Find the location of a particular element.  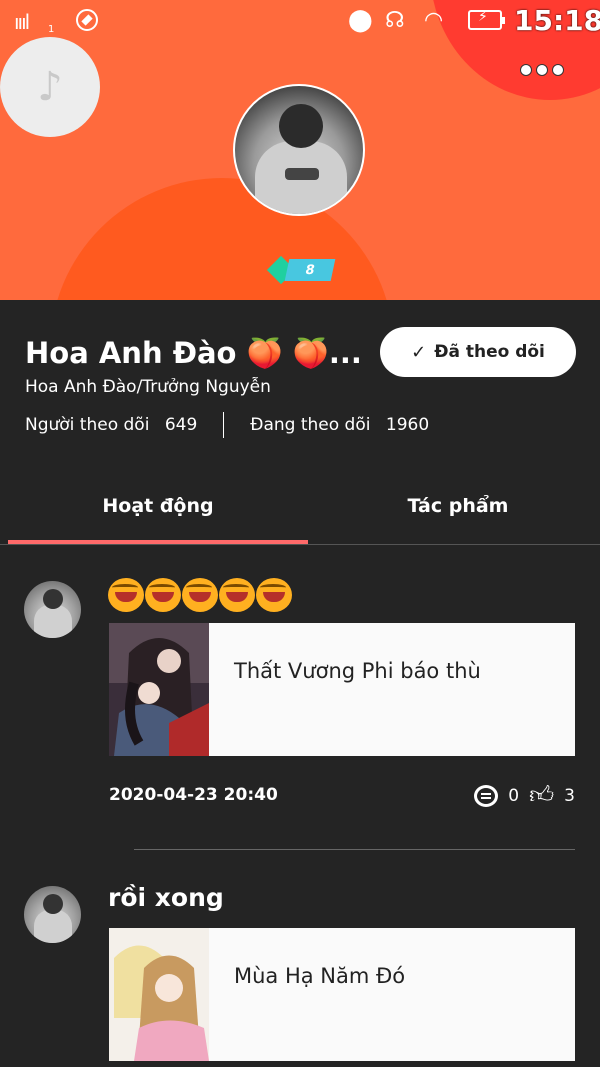

active-tab-indicator is located at coordinates (158, 542).